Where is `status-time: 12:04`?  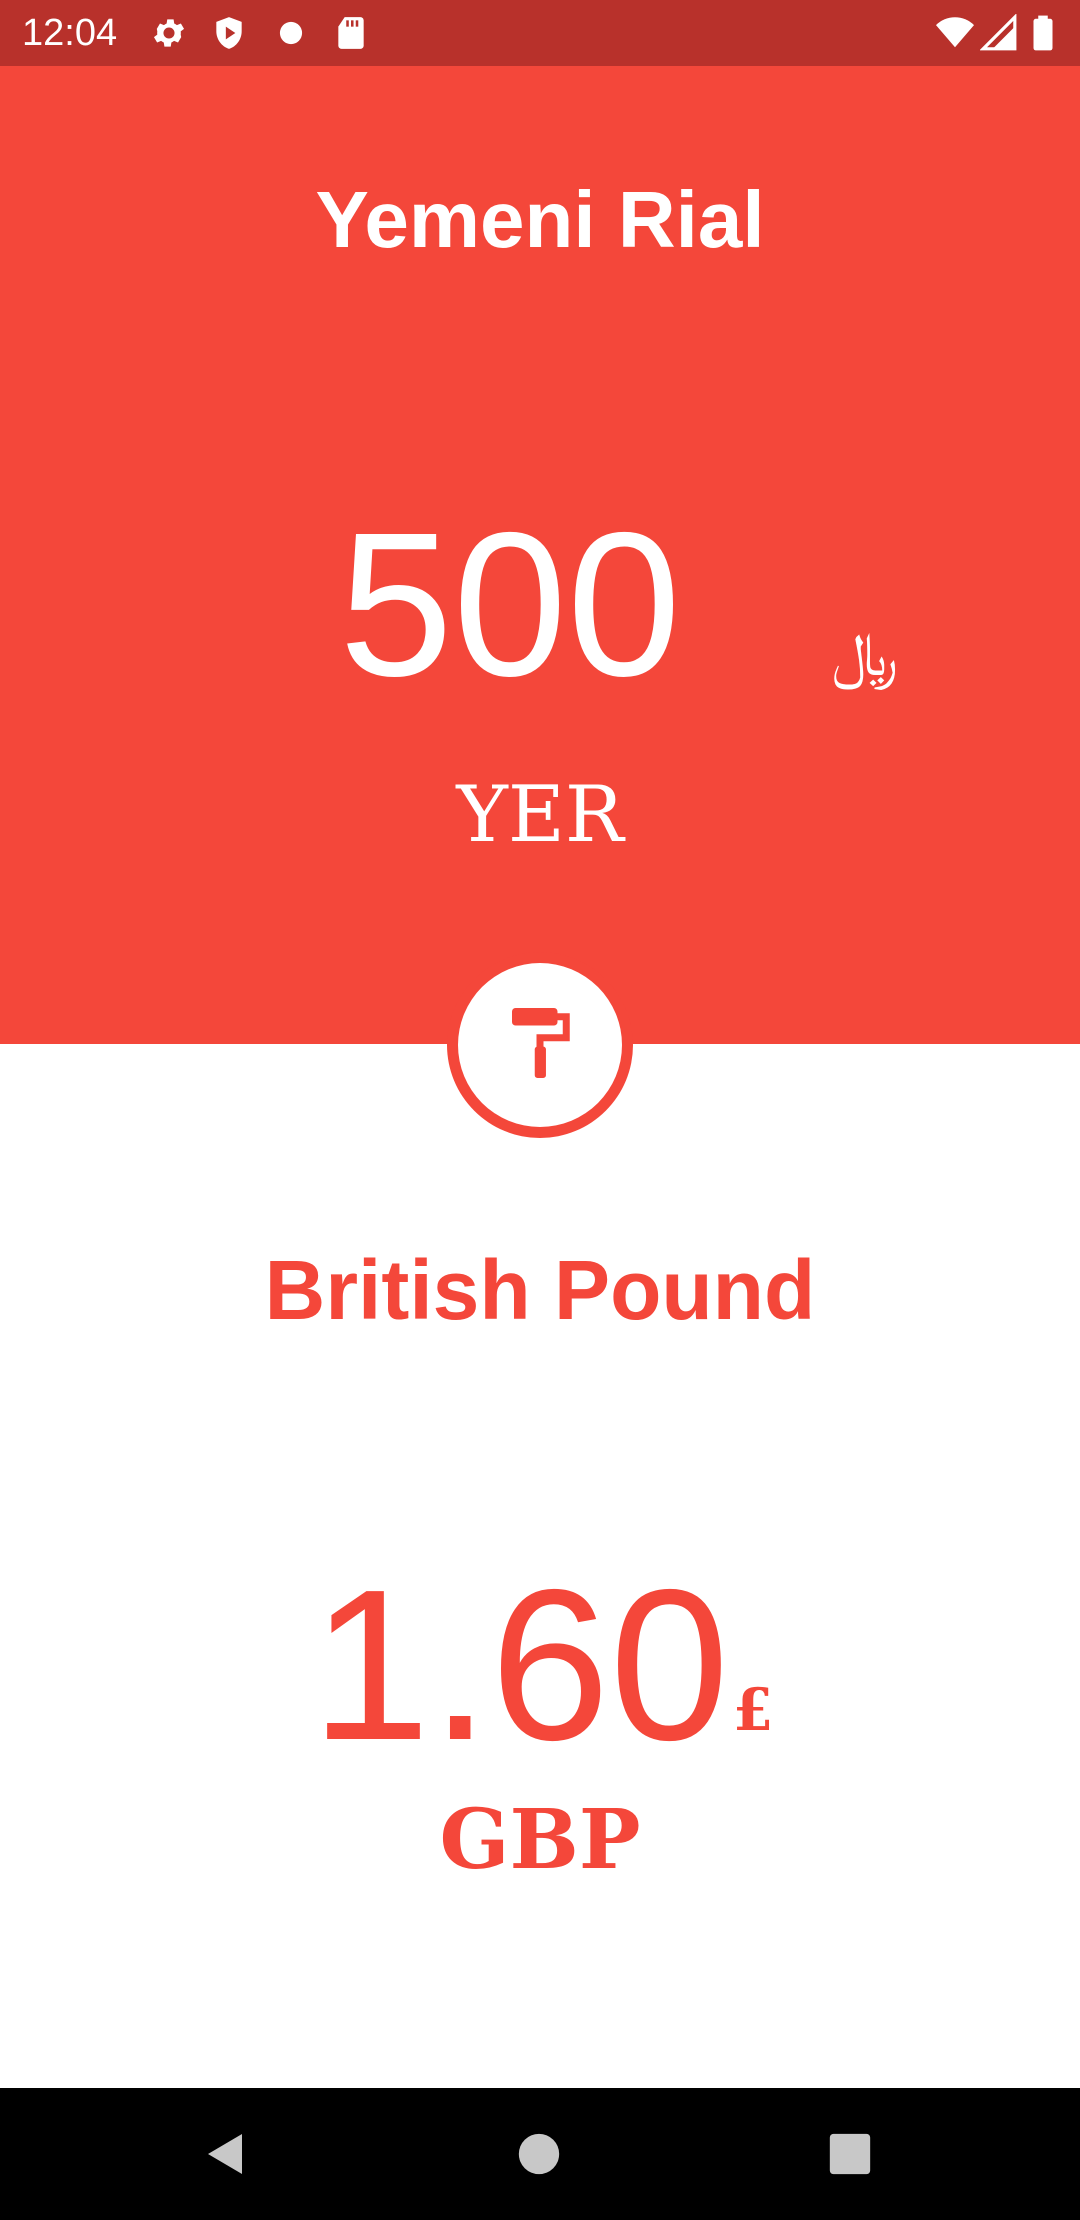 status-time: 12:04 is located at coordinates (70, 33).